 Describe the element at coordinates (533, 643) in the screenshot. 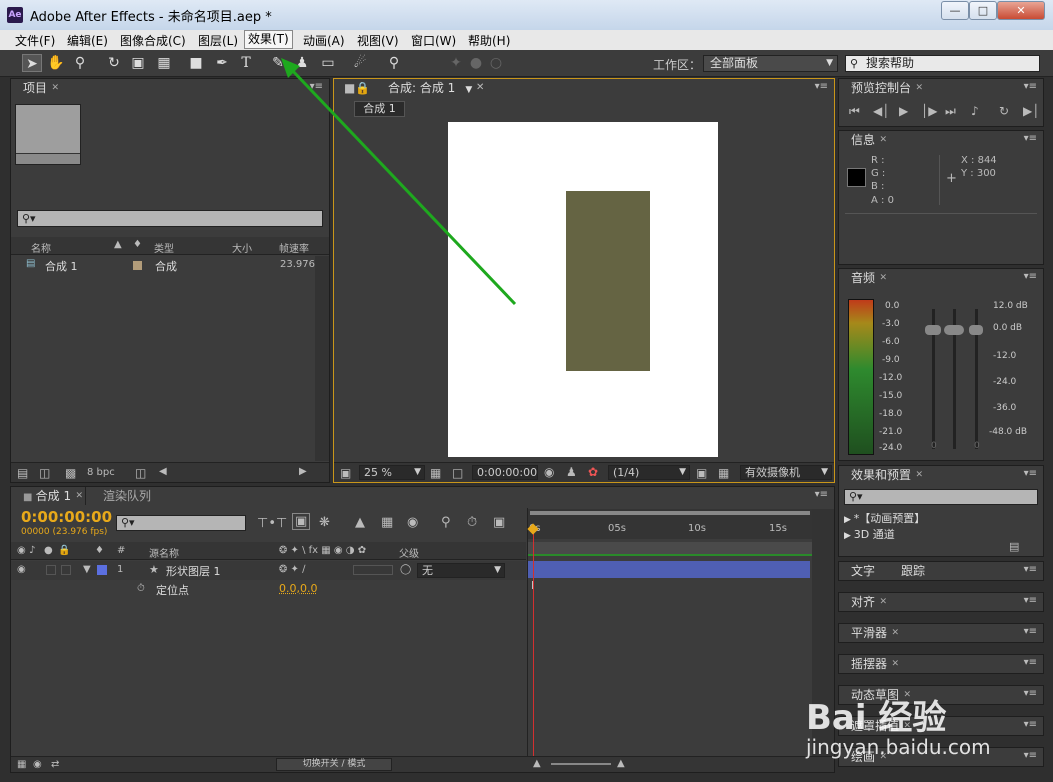

I see `current-time-indicator` at that location.